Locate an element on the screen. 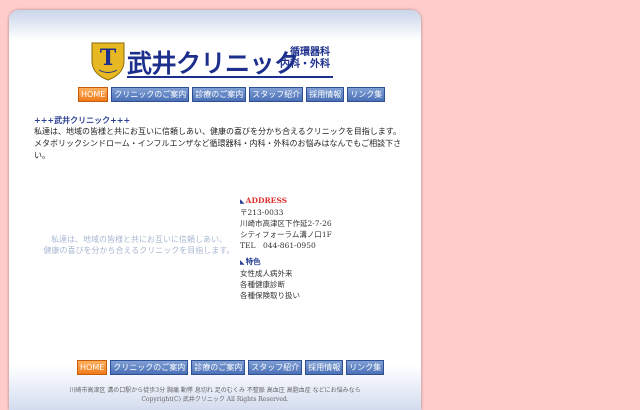 The image size is (640, 410). clinic-emblem-icon: T is located at coordinates (108, 61).